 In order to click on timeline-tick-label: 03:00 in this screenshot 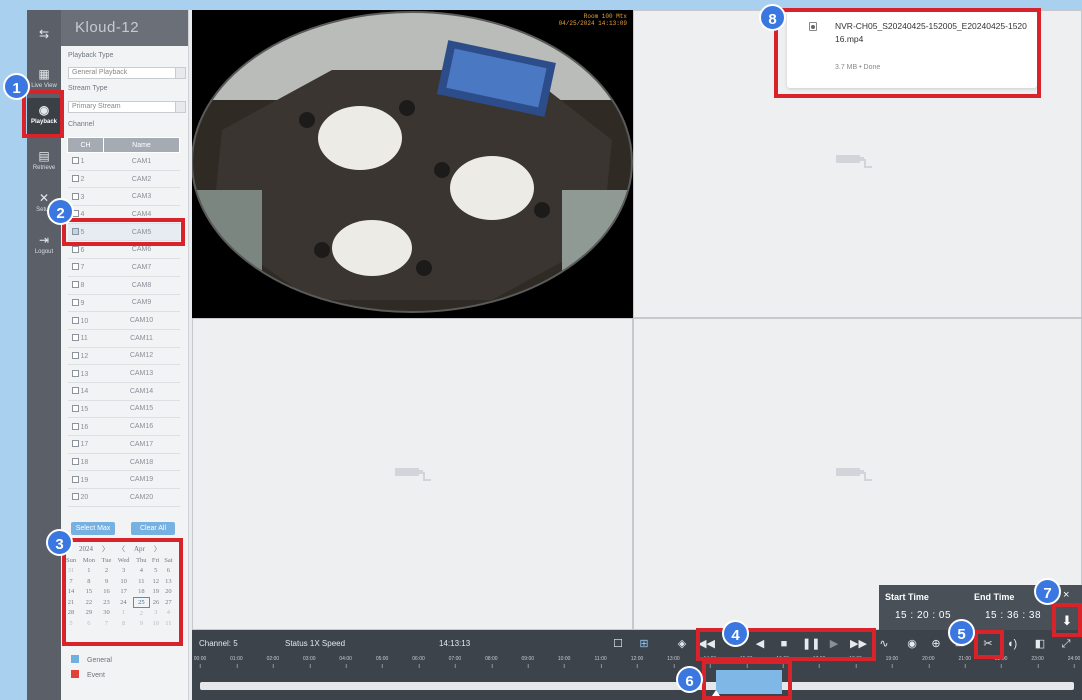, I will do `click(309, 662)`.